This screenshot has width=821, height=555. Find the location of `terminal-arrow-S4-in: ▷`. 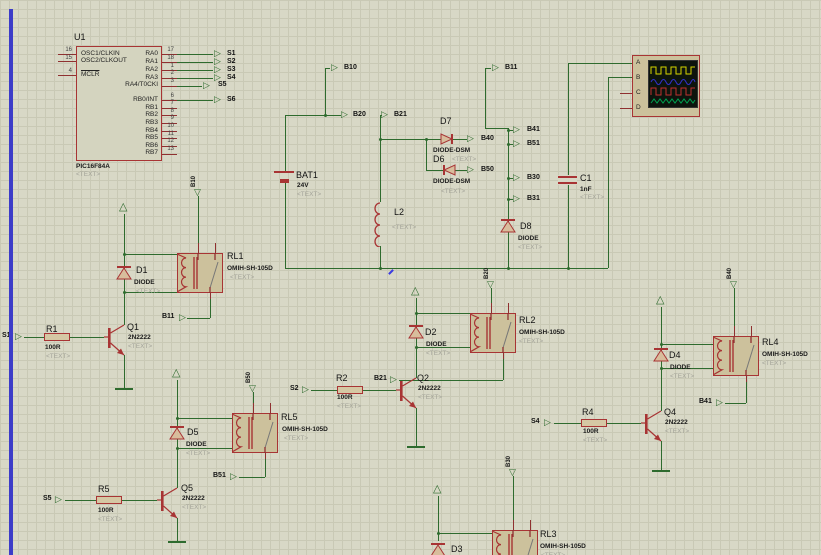

terminal-arrow-S4-in: ▷ is located at coordinates (547, 422).